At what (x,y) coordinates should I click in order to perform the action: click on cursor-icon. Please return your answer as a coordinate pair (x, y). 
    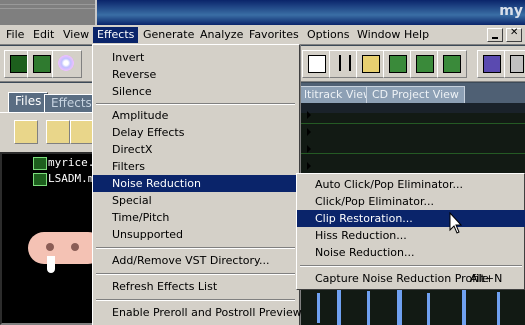
    Looking at the image, I should click on (456, 223).